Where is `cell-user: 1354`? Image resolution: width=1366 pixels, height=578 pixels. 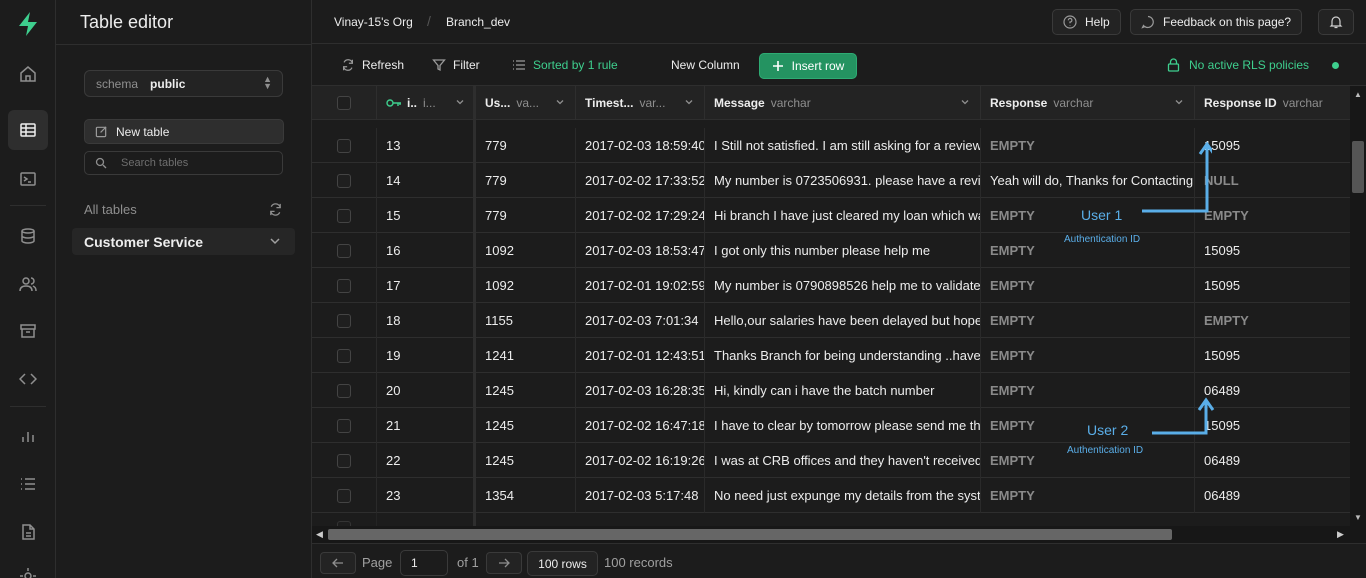
cell-user: 1354 is located at coordinates (526, 495).